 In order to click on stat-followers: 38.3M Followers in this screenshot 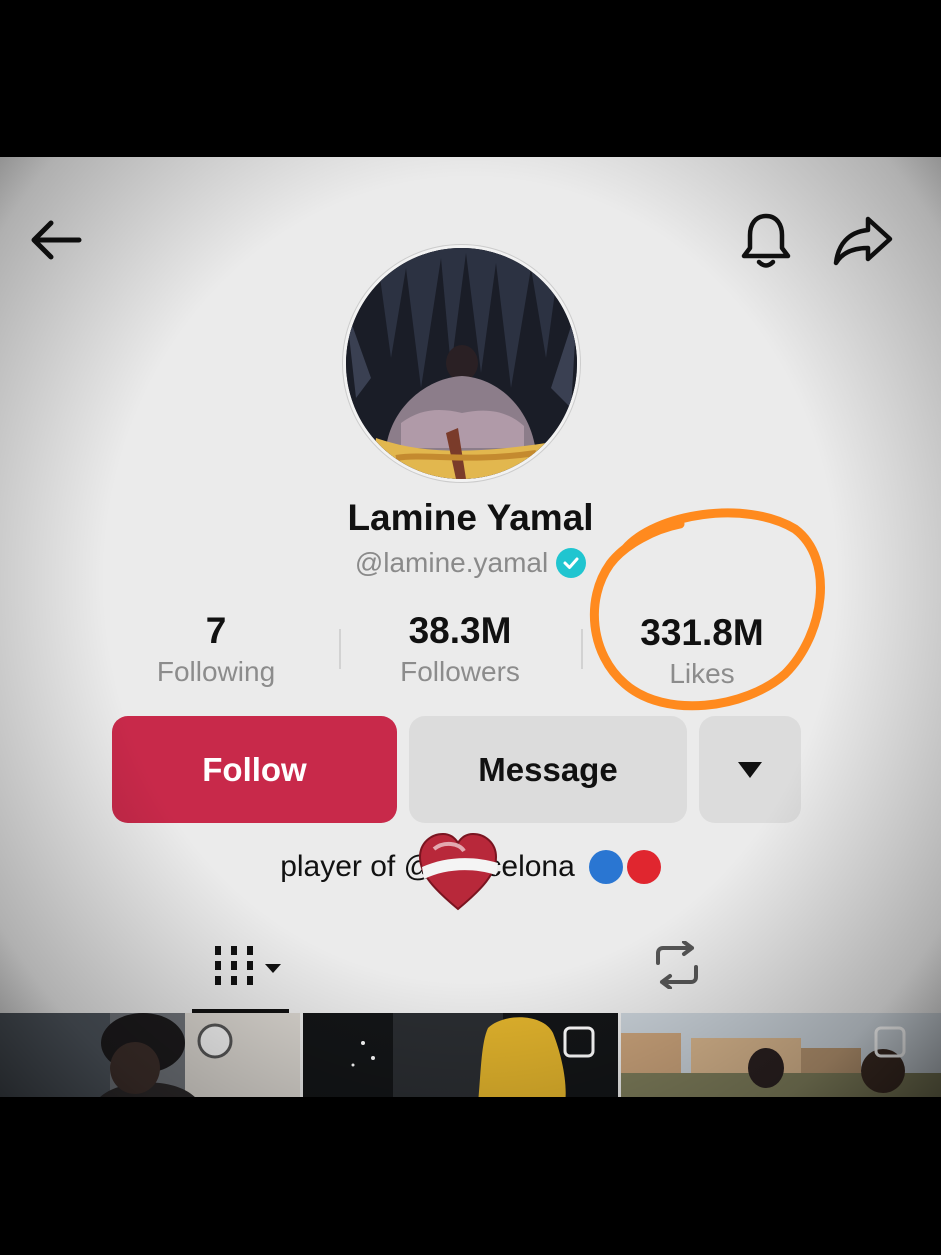, I will do `click(460, 649)`.